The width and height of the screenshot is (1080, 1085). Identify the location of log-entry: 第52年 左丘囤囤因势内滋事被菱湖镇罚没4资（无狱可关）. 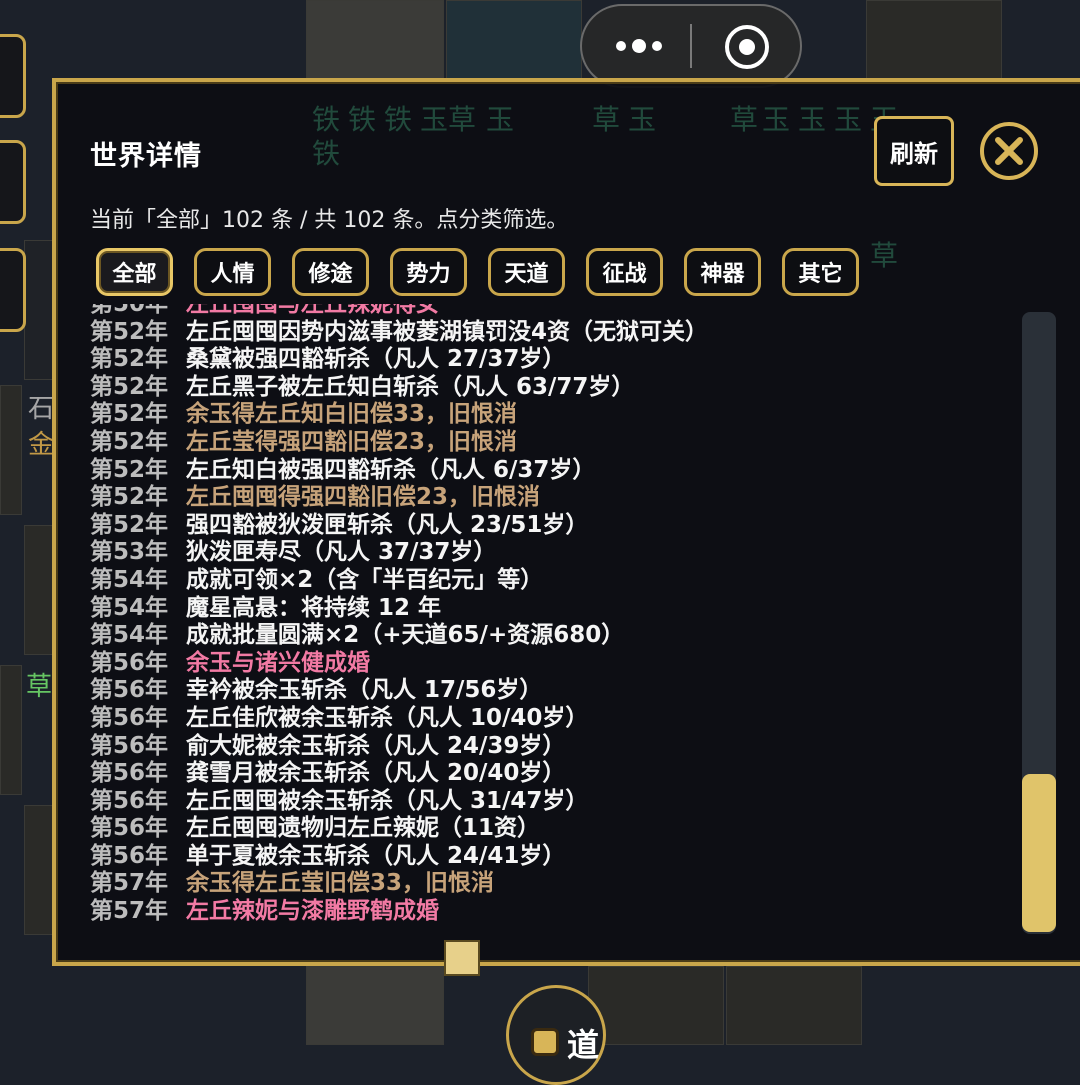
(399, 333).